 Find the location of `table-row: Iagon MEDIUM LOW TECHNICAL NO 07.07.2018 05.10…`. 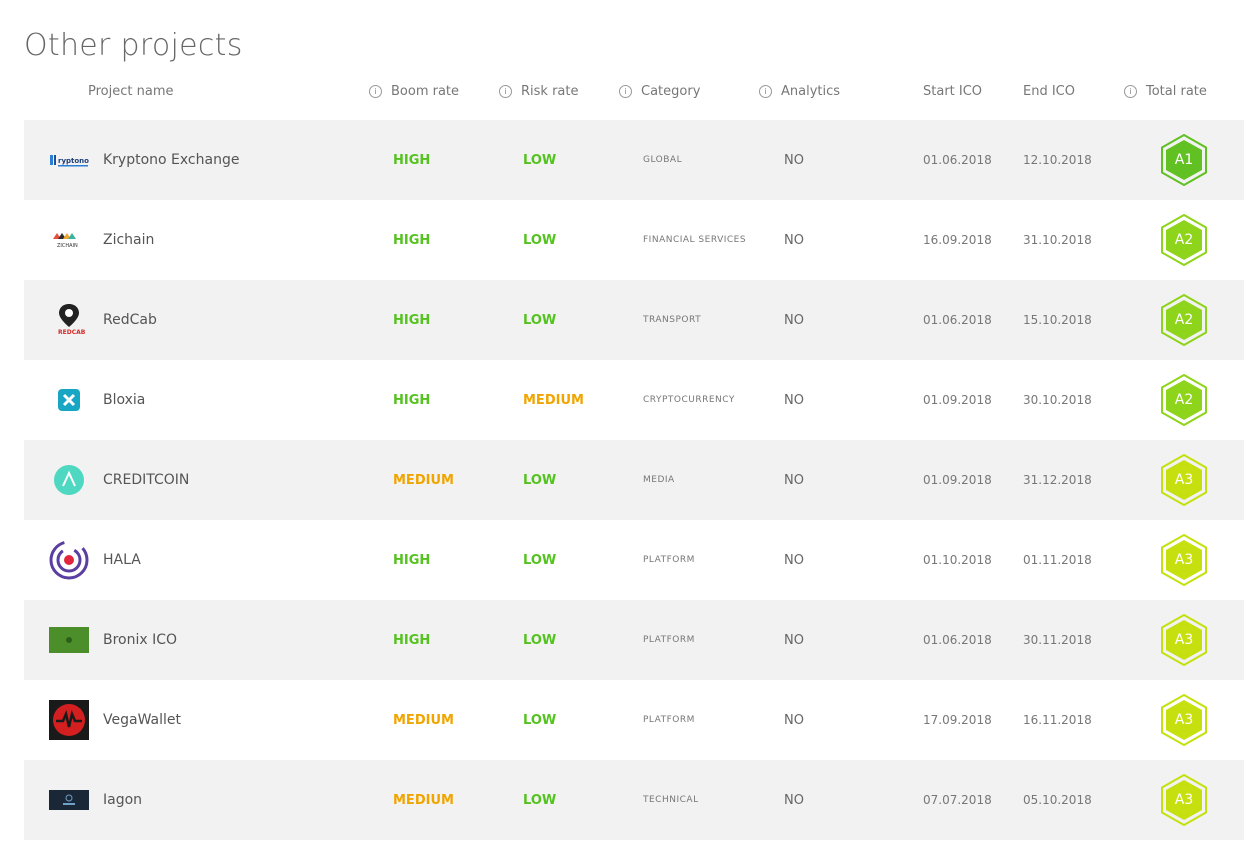

table-row: Iagon MEDIUM LOW TECHNICAL NO 07.07.2018 05.10… is located at coordinates (634, 800).